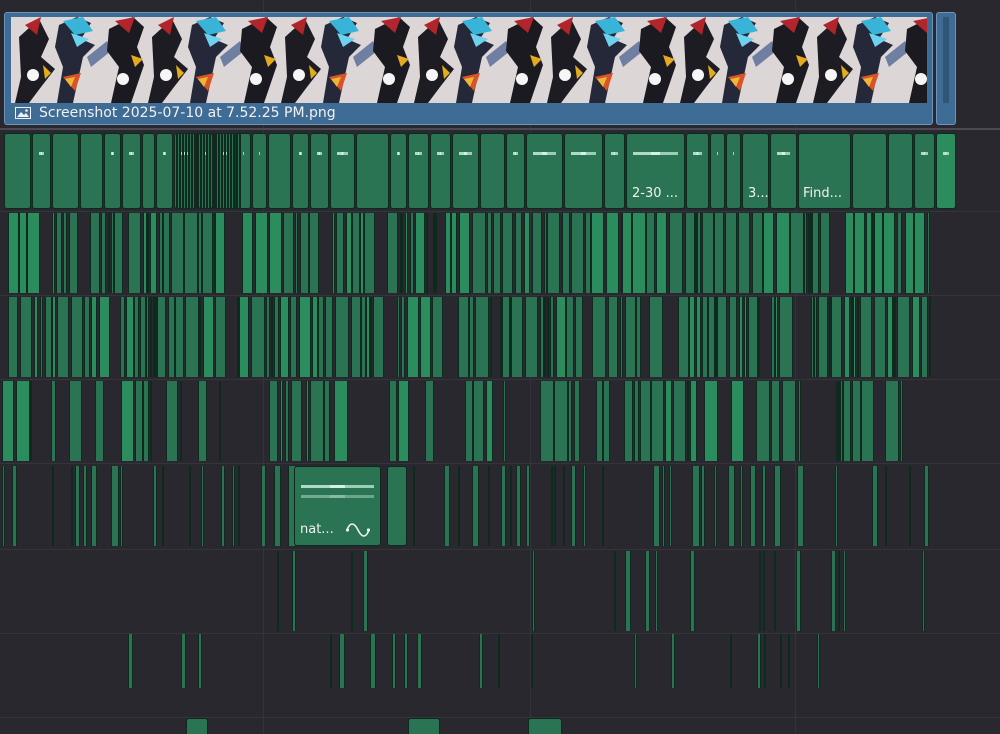  Describe the element at coordinates (468, 68) in the screenshot. I see `video-clip: Screenshot 2025-07-10 at 7.52.25 PM.png` at that location.